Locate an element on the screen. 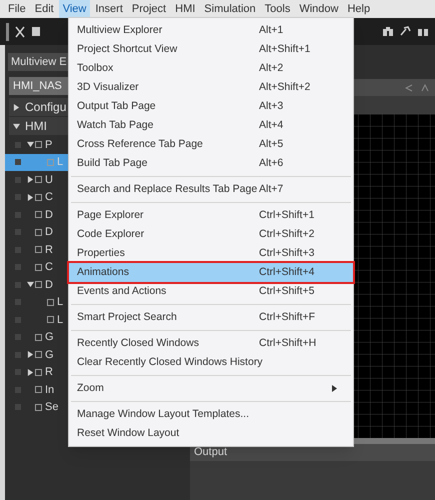  output-title: Output is located at coordinates (211, 452).